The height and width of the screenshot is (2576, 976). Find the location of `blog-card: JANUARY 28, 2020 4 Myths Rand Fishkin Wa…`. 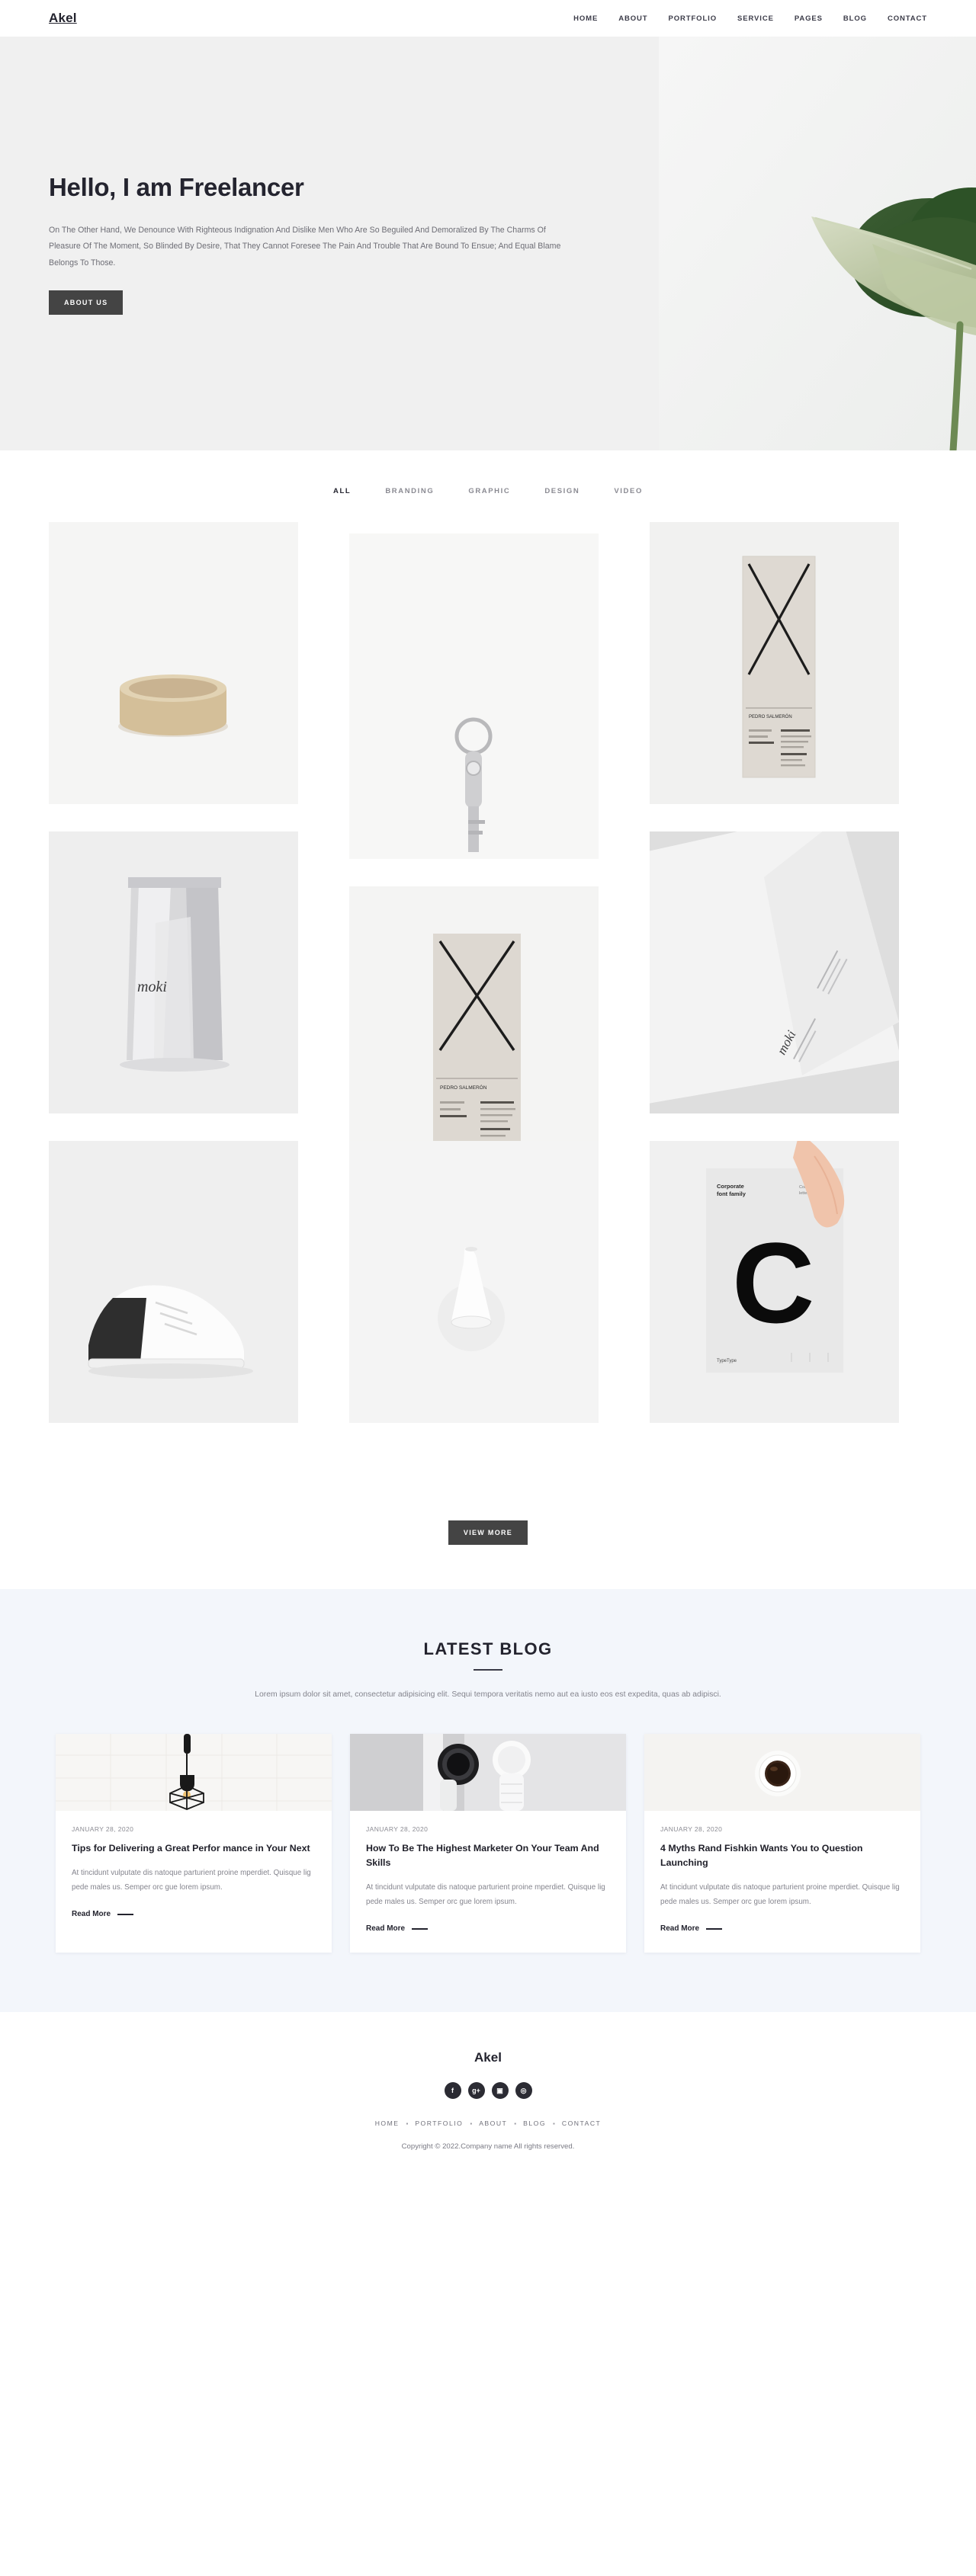

blog-card: JANUARY 28, 2020 4 Myths Rand Fishkin Wa… is located at coordinates (782, 1843).